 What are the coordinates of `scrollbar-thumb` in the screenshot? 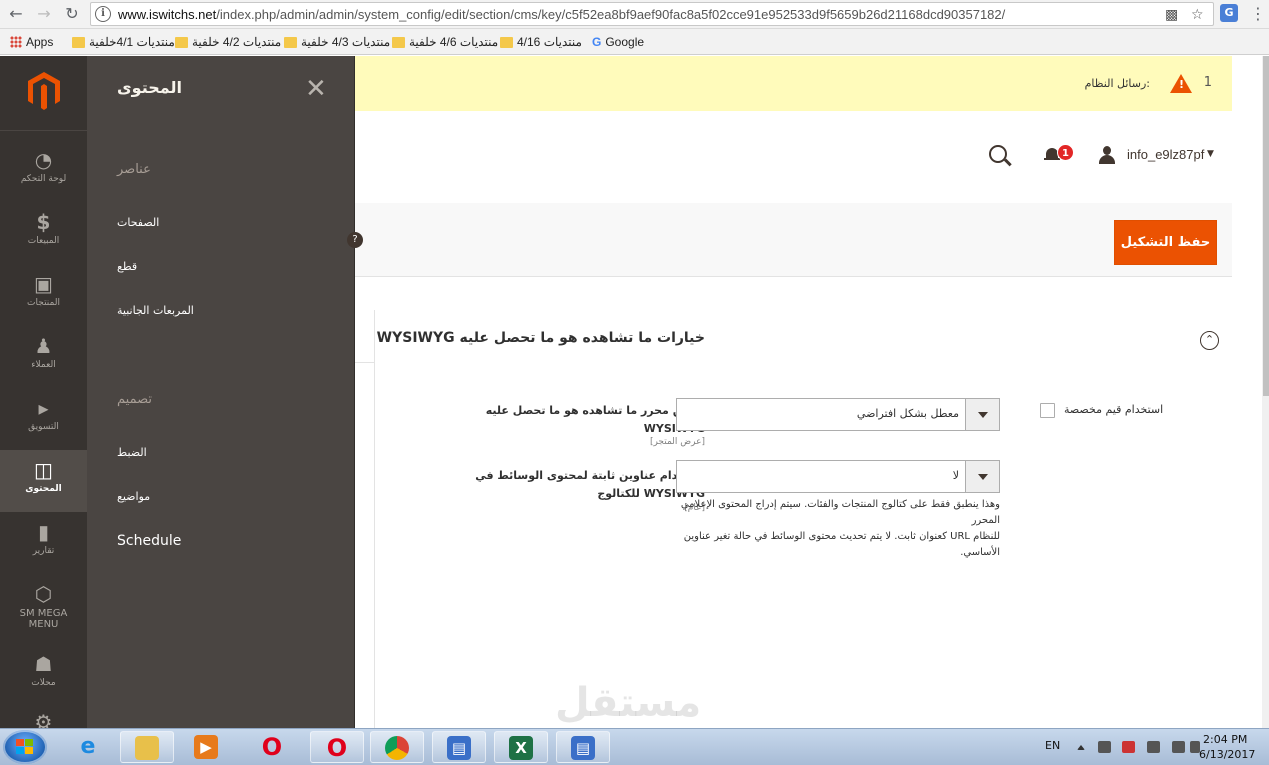 It's located at (1266, 226).